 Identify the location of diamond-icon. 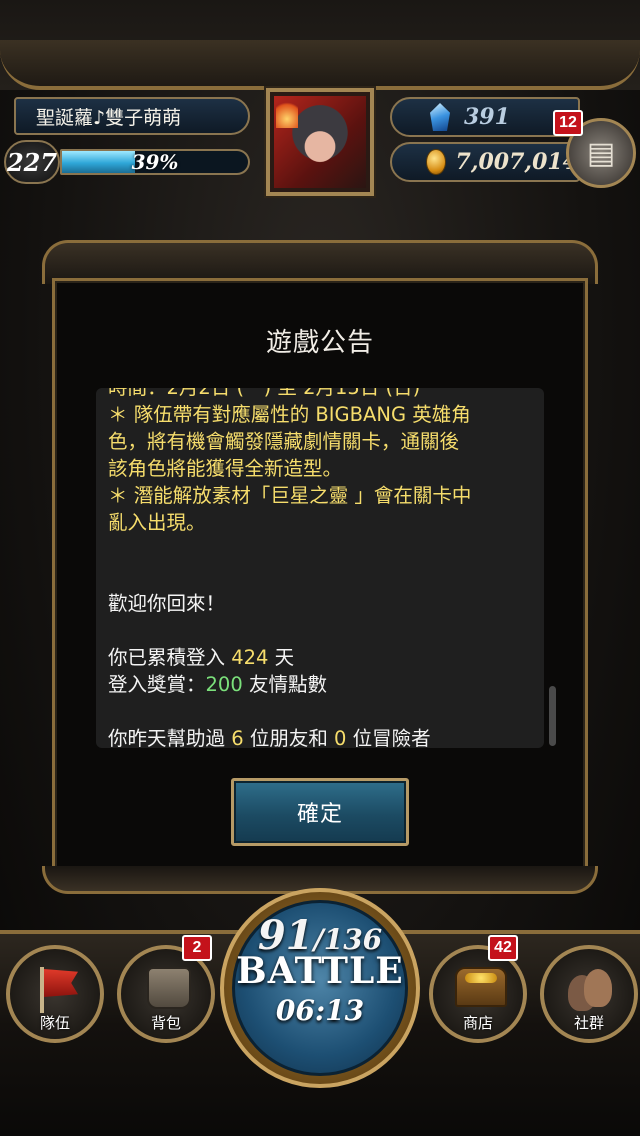
(440, 117).